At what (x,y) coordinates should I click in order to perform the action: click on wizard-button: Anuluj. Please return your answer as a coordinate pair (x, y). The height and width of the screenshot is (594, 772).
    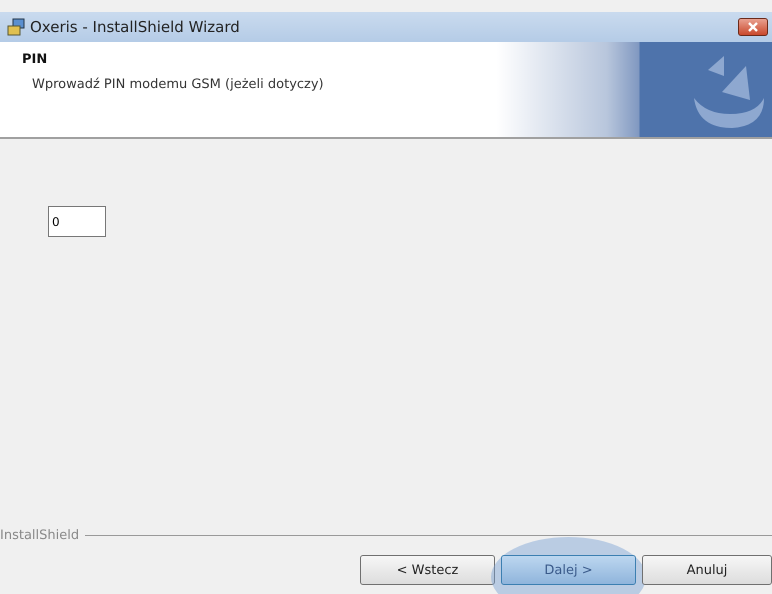
    Looking at the image, I should click on (707, 570).